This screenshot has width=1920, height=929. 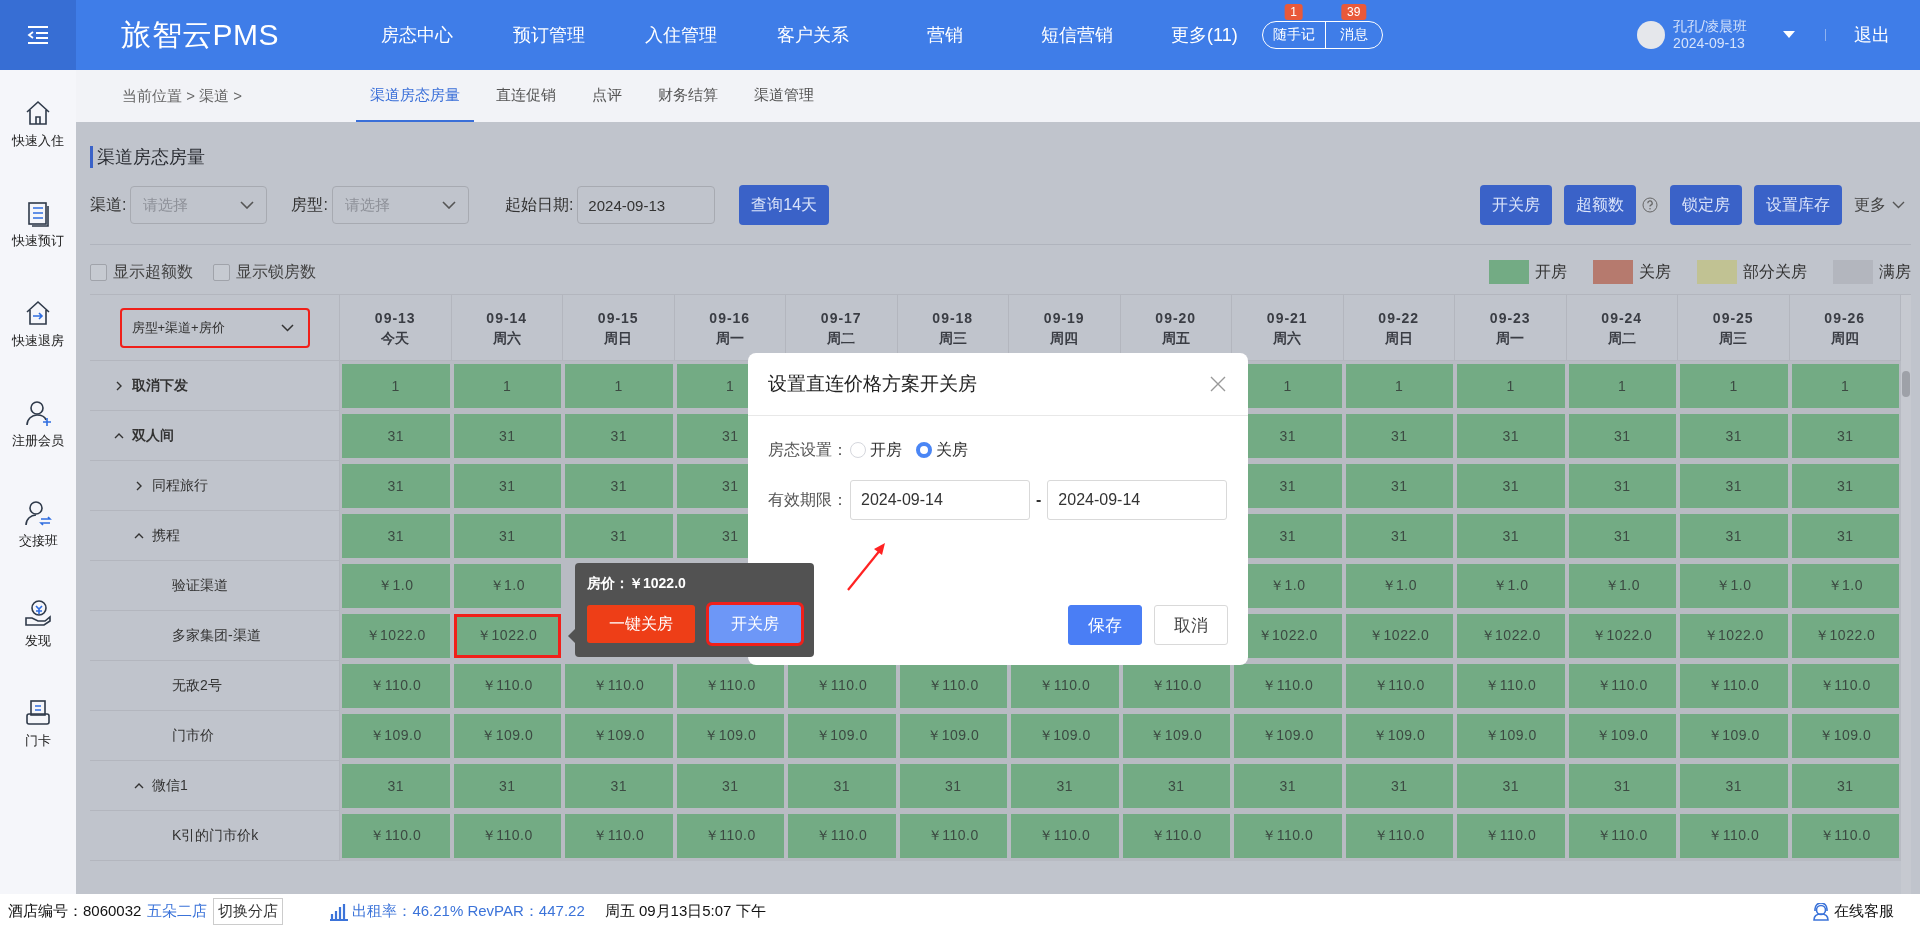 I want to click on more-dropdown: 更多, so click(x=1879, y=205).